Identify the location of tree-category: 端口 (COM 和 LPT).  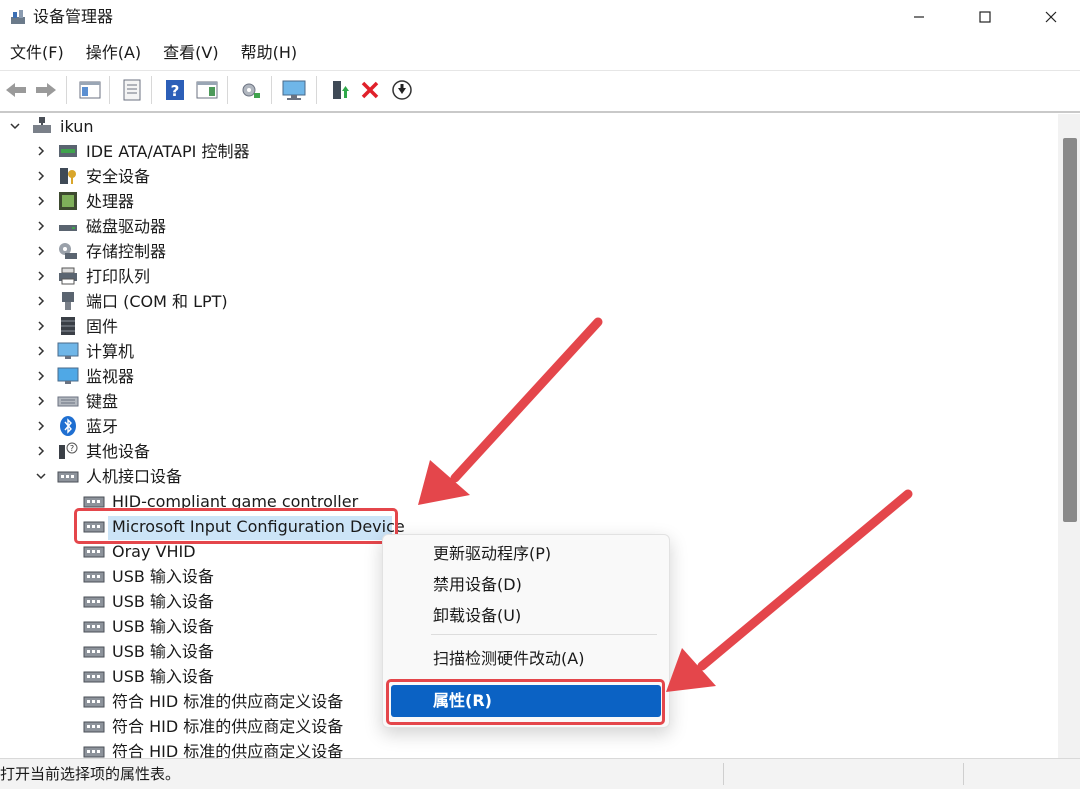
(525, 301).